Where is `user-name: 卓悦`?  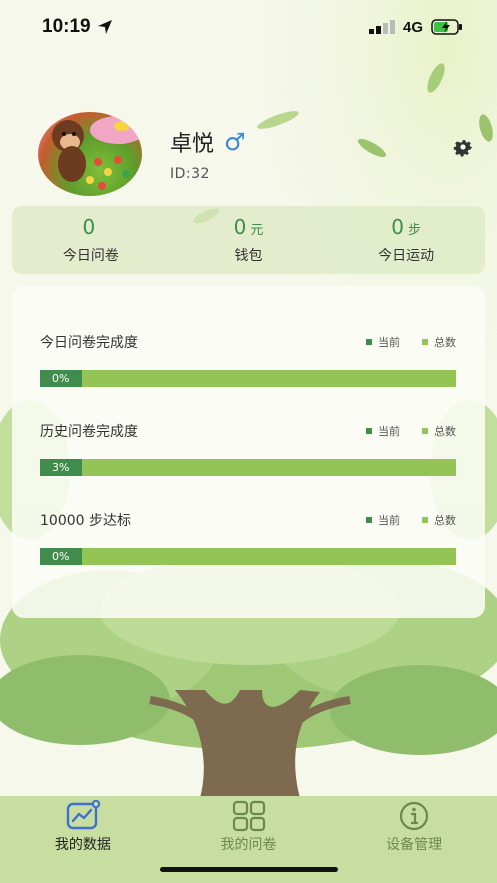 user-name: 卓悦 is located at coordinates (192, 144).